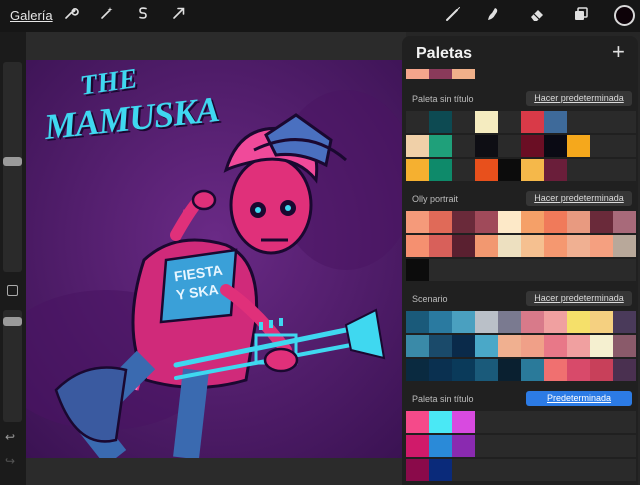  Describe the element at coordinates (143, 16) in the screenshot. I see `selection-s-icon` at that location.